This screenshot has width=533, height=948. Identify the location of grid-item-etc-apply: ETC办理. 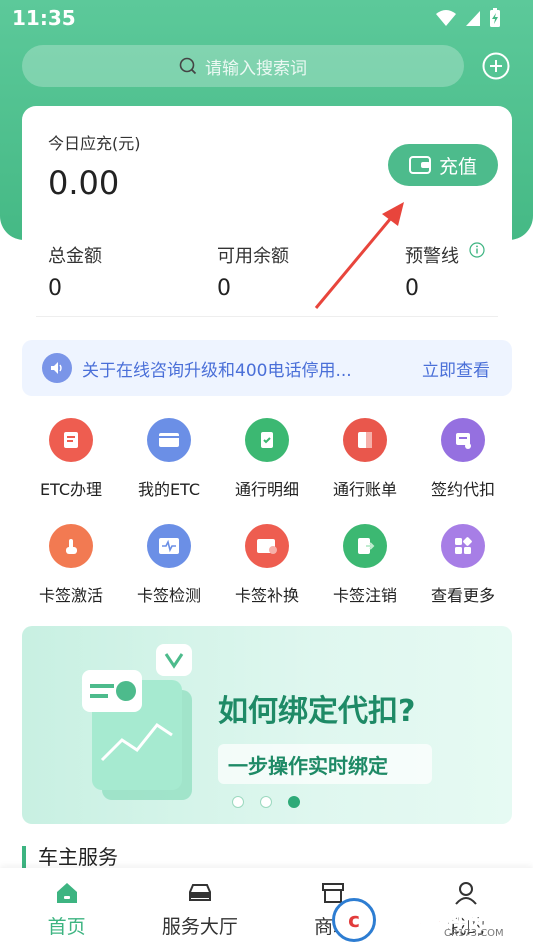
(71, 471).